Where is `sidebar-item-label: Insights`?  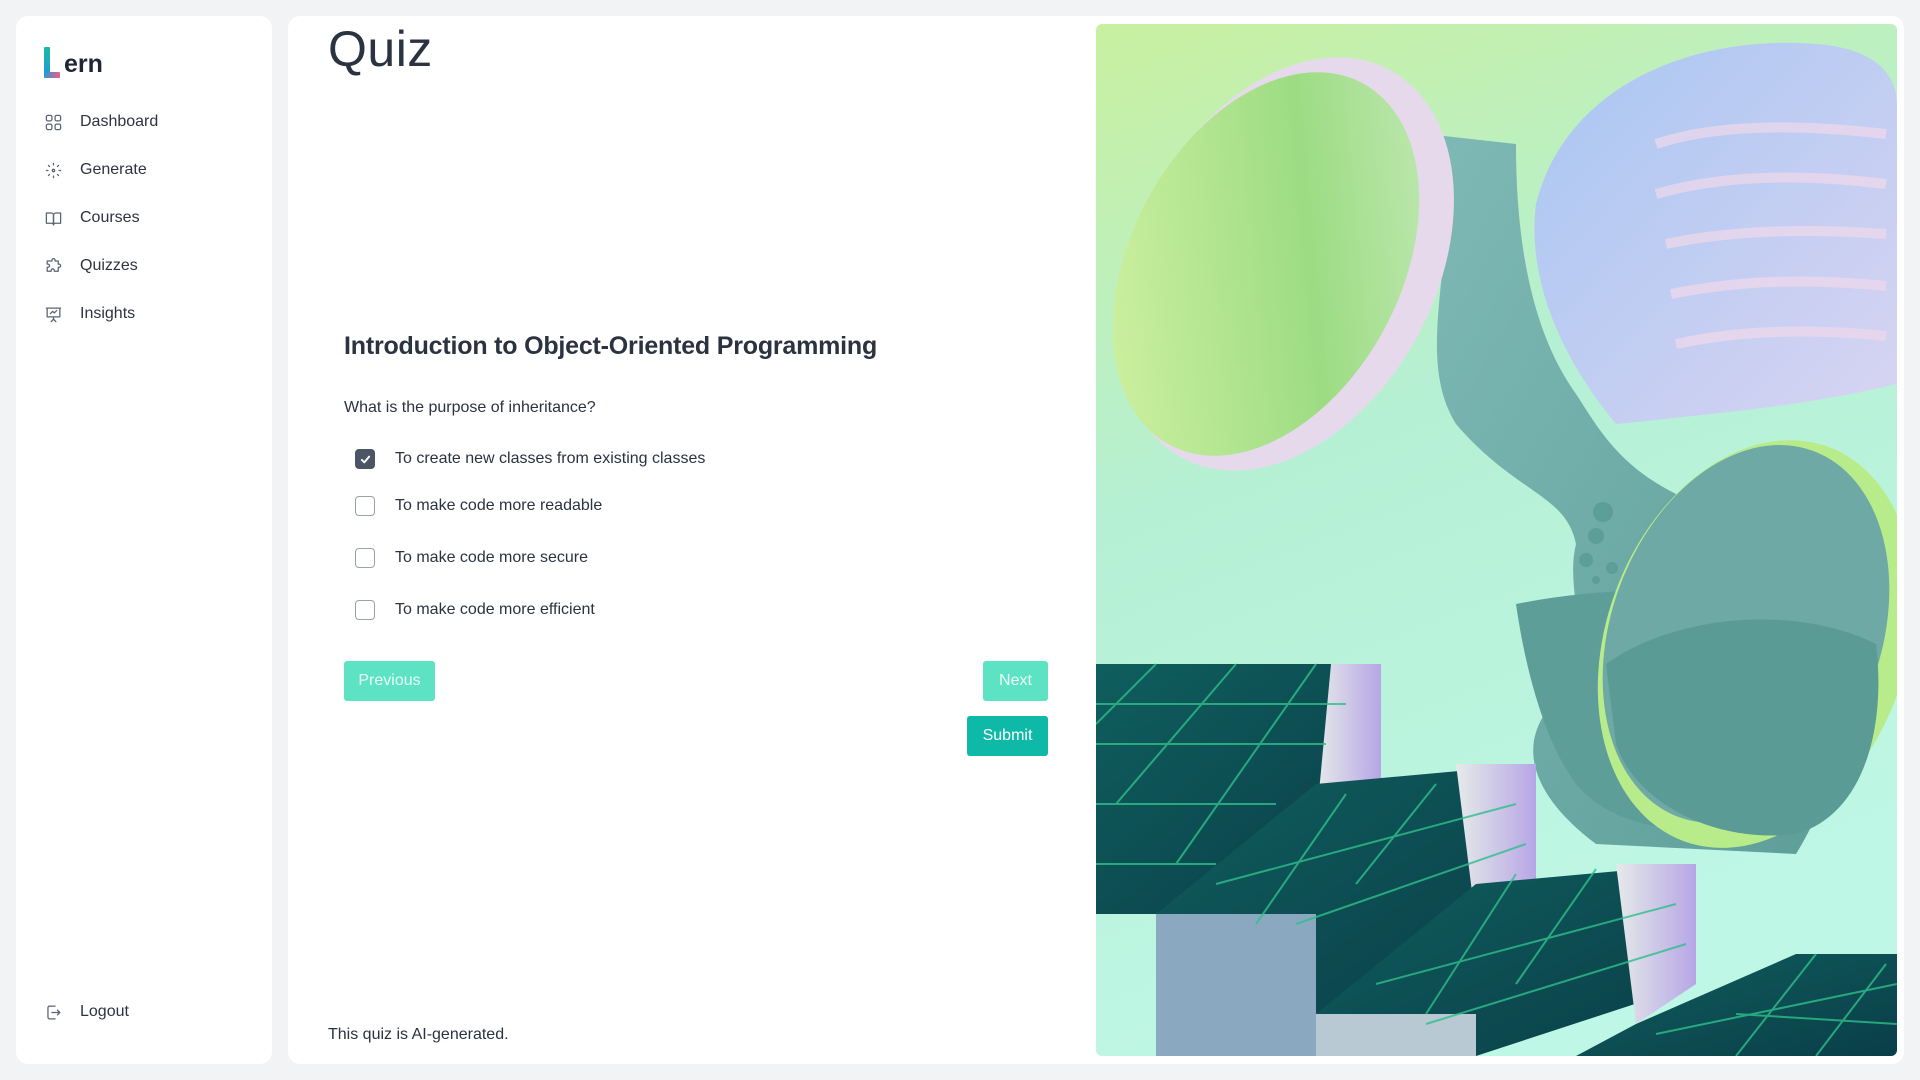
sidebar-item-label: Insights is located at coordinates (108, 313).